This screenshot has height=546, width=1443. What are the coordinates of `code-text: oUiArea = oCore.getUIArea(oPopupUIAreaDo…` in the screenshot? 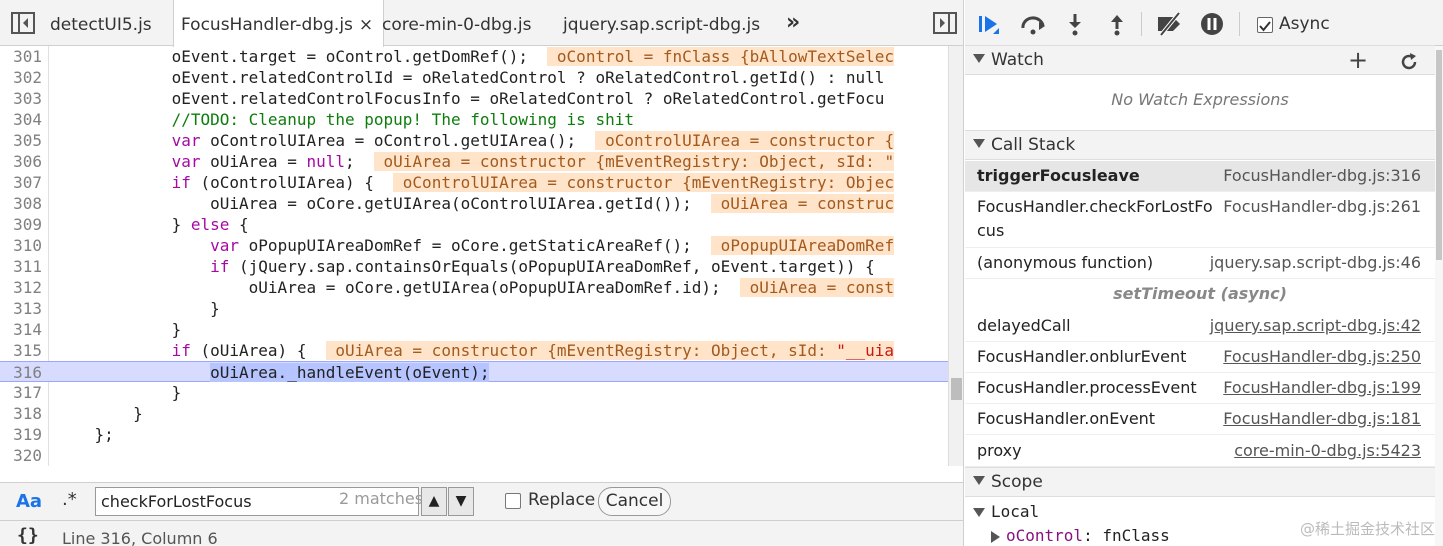 It's located at (475, 287).